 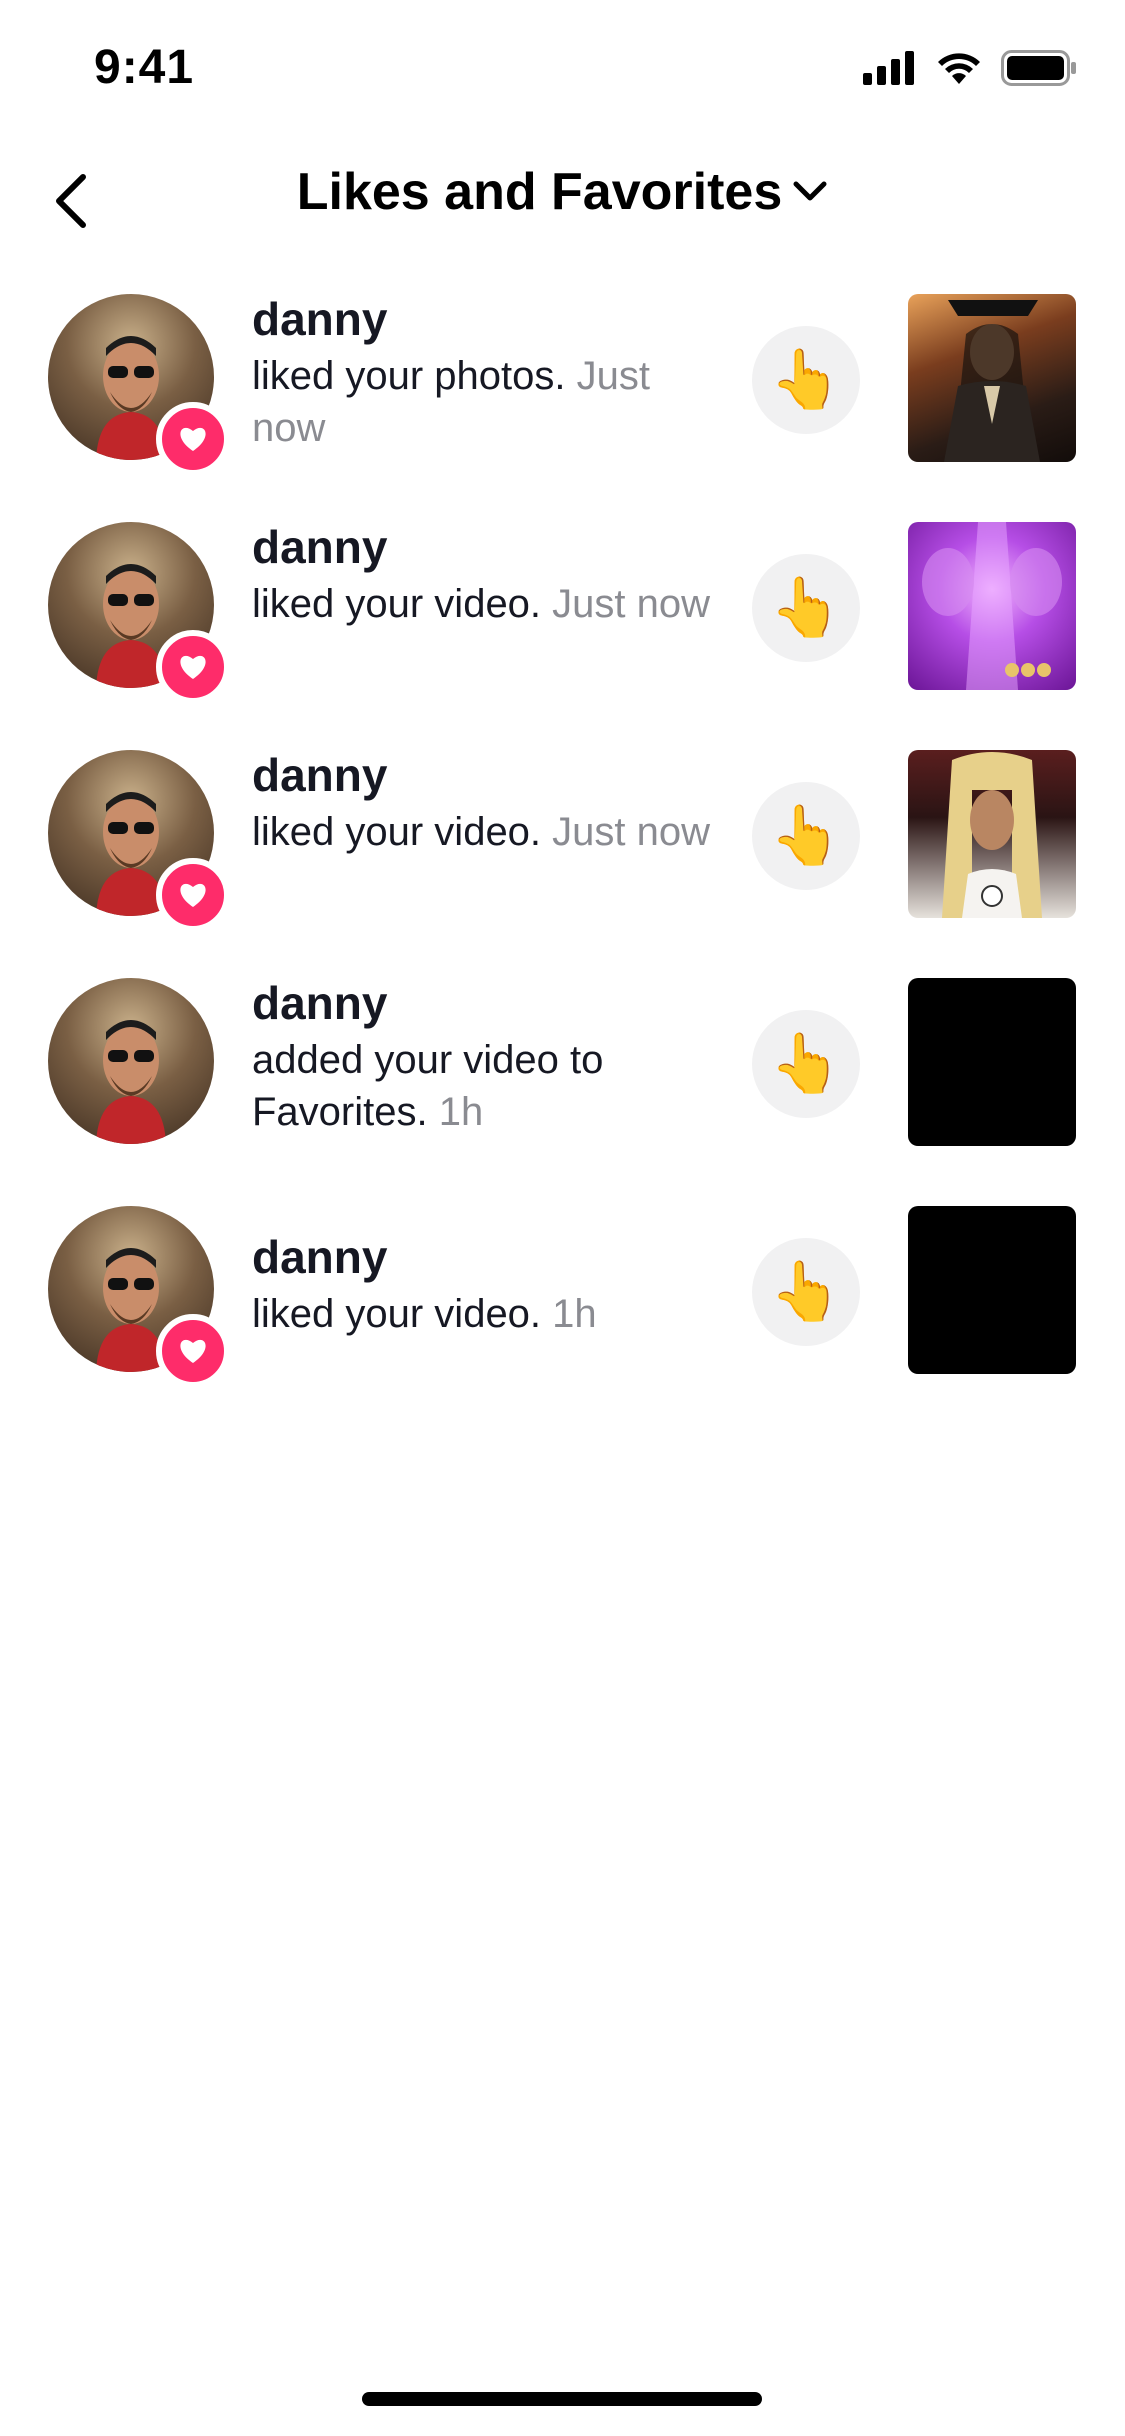 I want to click on action-description: added your video to Favorites., so click(x=428, y=1086).